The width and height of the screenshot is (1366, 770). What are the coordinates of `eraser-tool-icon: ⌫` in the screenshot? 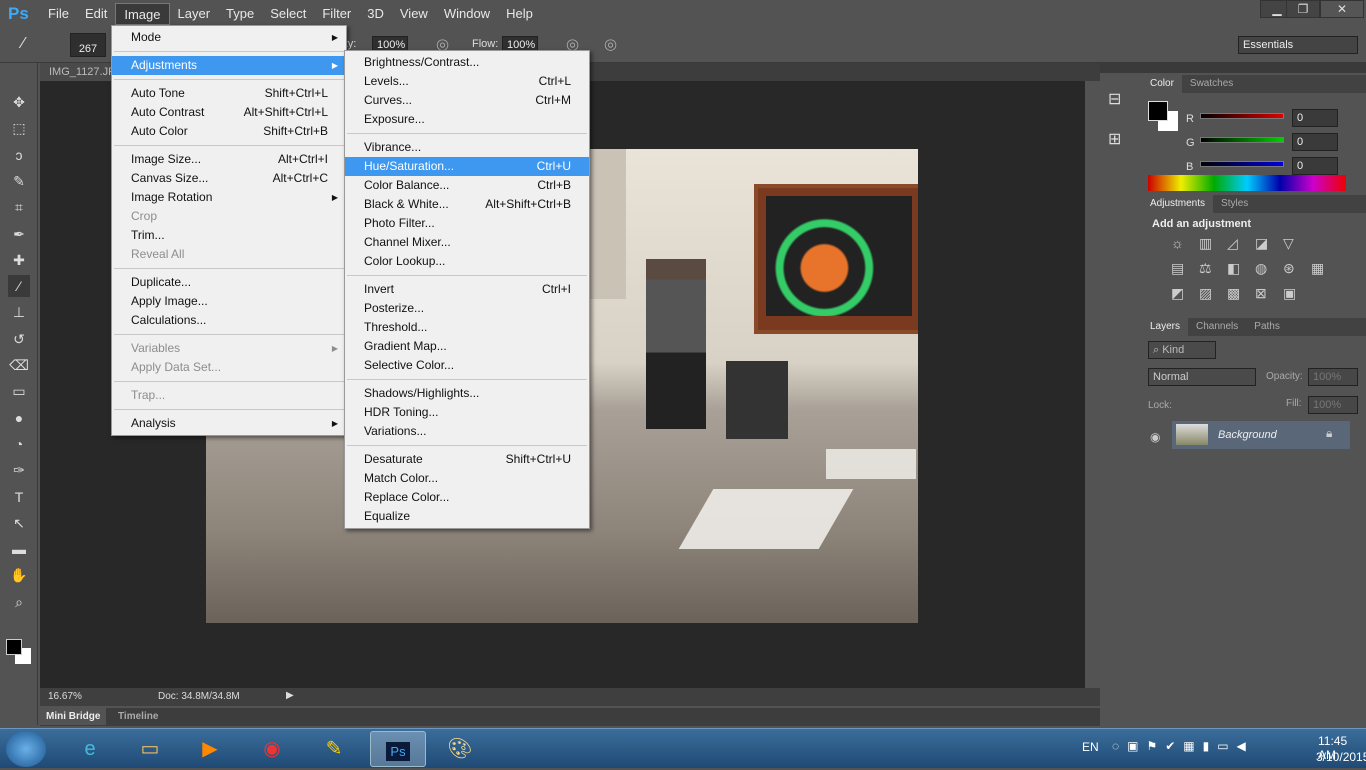 It's located at (19, 365).